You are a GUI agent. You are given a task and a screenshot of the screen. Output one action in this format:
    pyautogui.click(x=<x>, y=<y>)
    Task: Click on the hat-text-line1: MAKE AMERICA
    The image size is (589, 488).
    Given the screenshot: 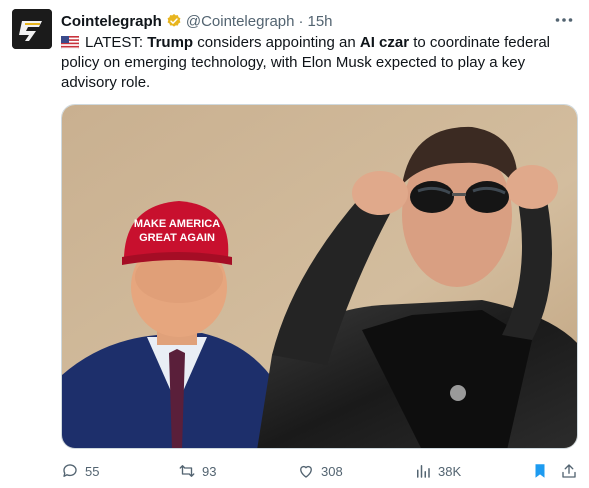 What is the action you would take?
    pyautogui.click(x=177, y=224)
    